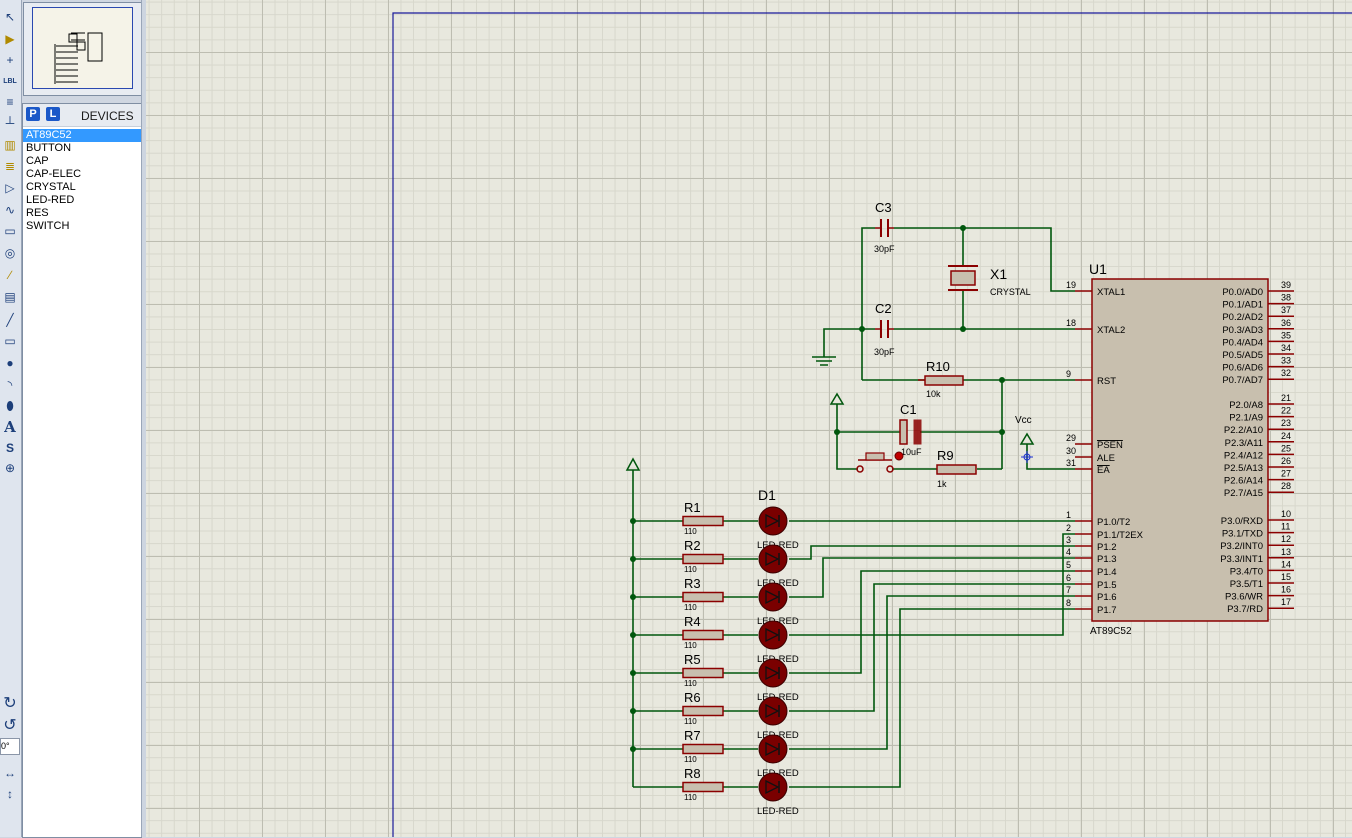 This screenshot has height=838, width=1352. I want to click on capacitor-c2: C2 30pF, so click(884, 329).